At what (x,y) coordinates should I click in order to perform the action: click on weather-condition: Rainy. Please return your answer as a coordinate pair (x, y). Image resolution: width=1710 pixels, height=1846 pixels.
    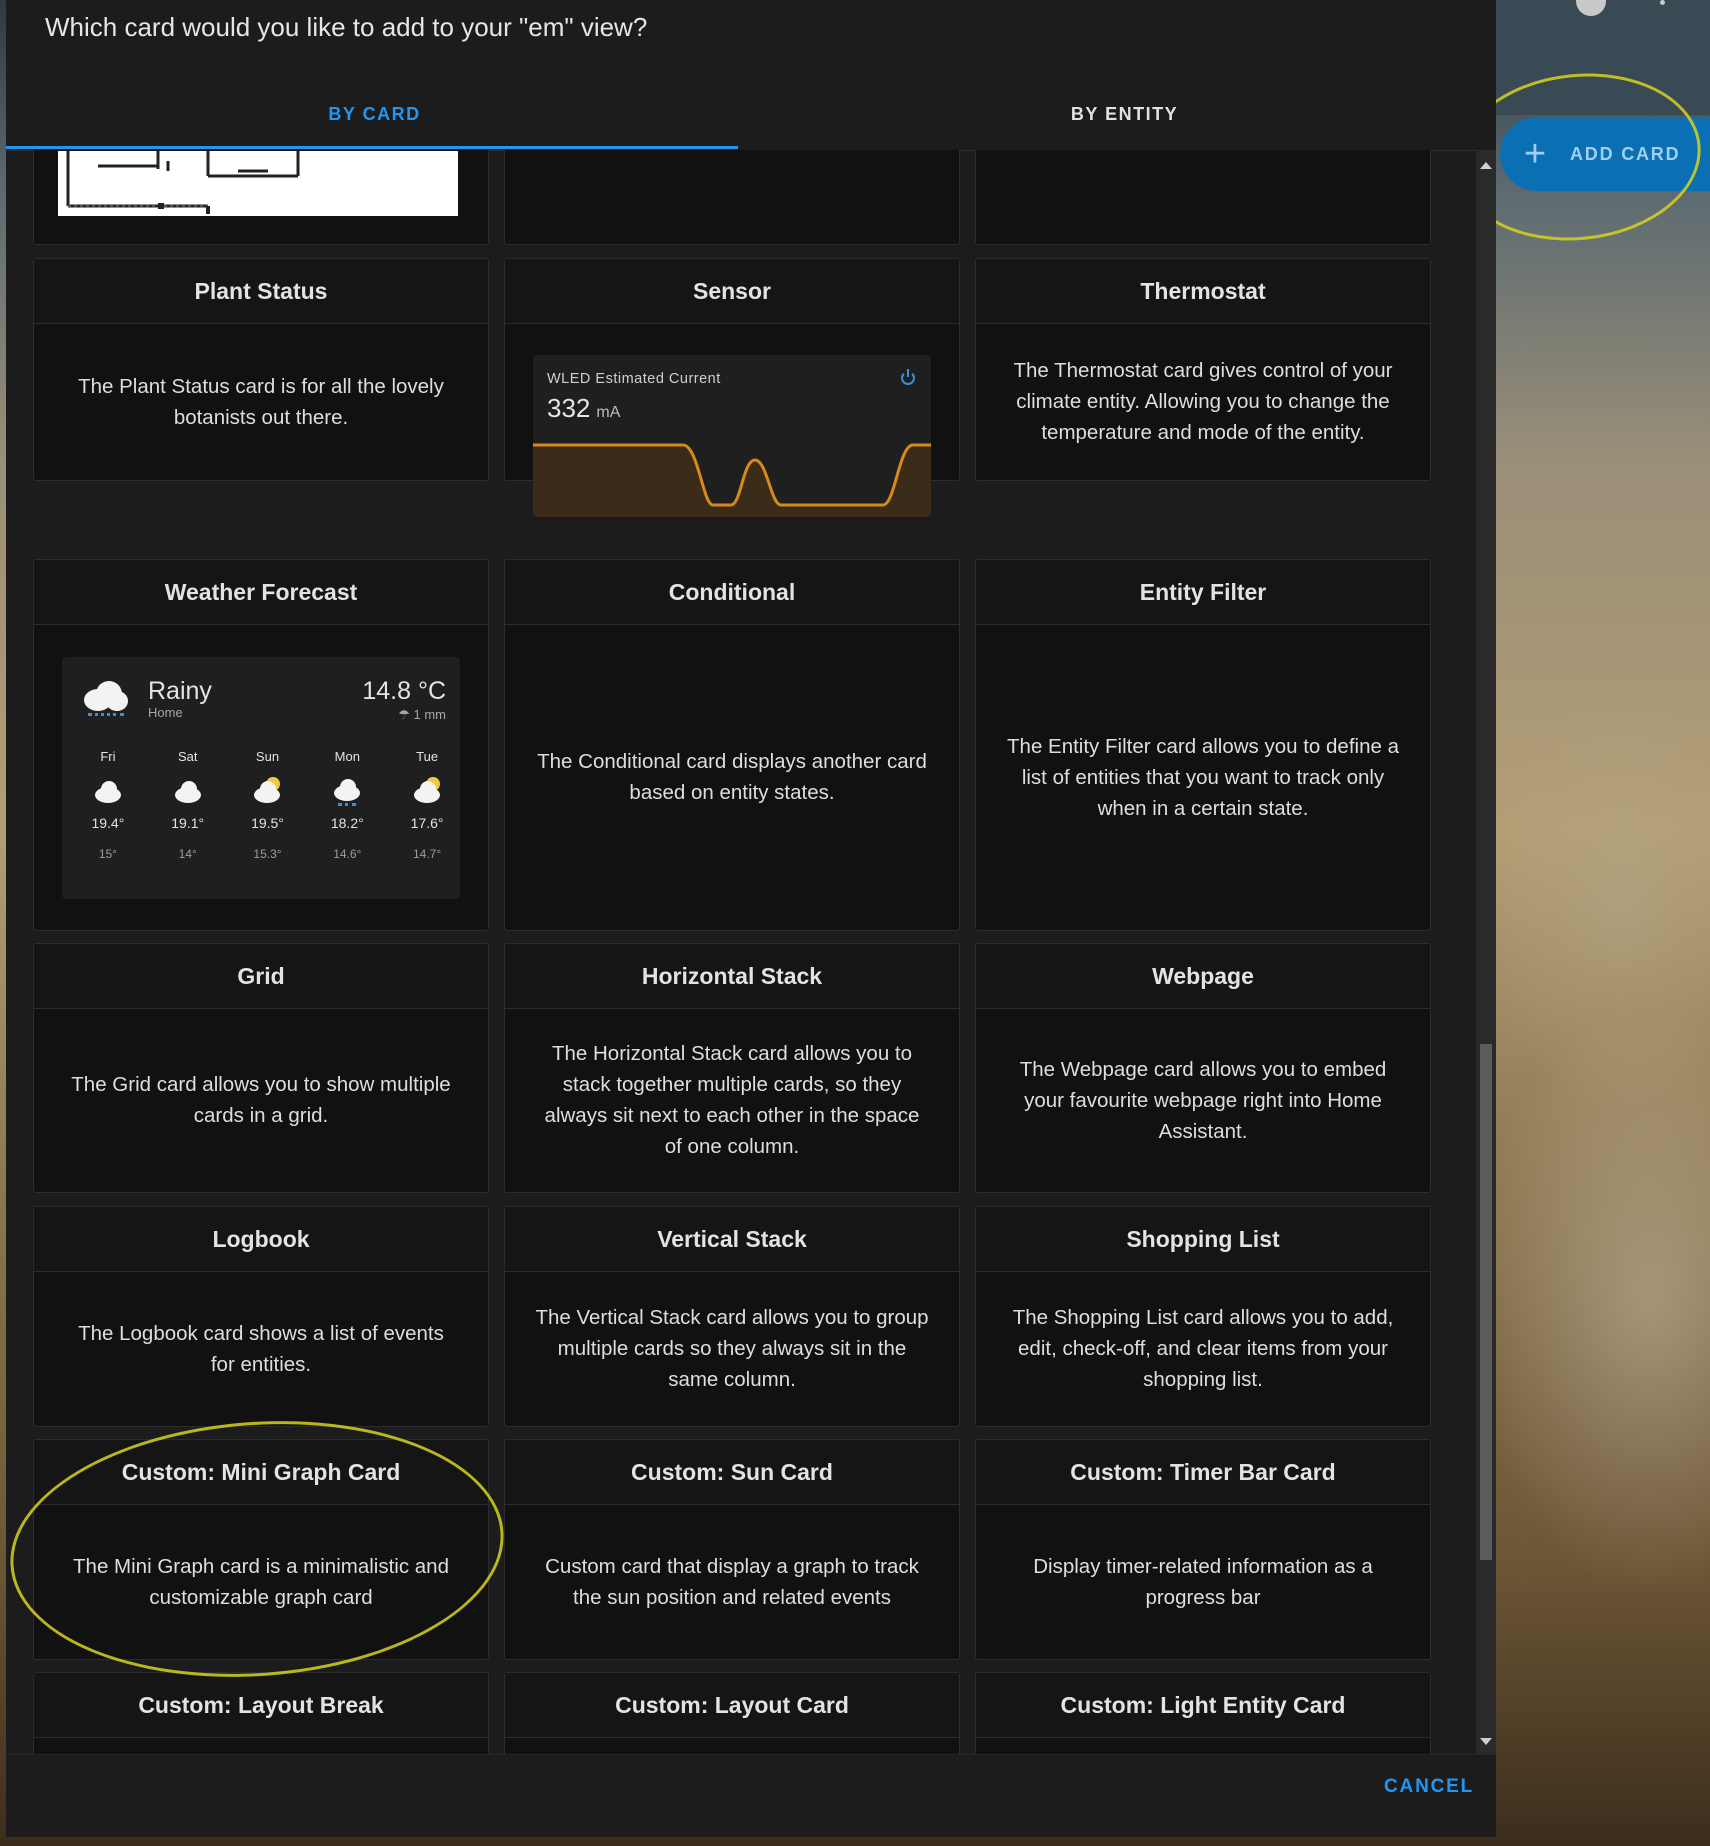
    Looking at the image, I should click on (180, 691).